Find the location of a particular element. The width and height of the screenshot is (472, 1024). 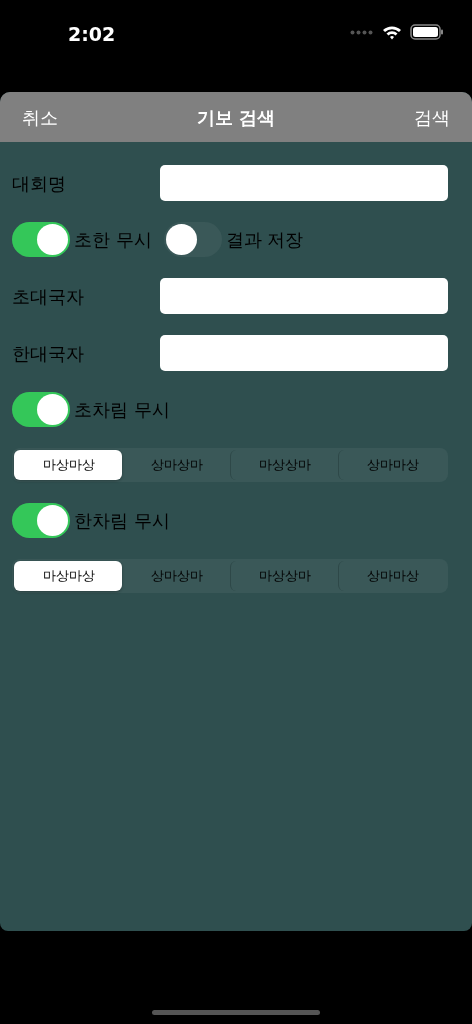

field-label: 한대국자 is located at coordinates (48, 353).